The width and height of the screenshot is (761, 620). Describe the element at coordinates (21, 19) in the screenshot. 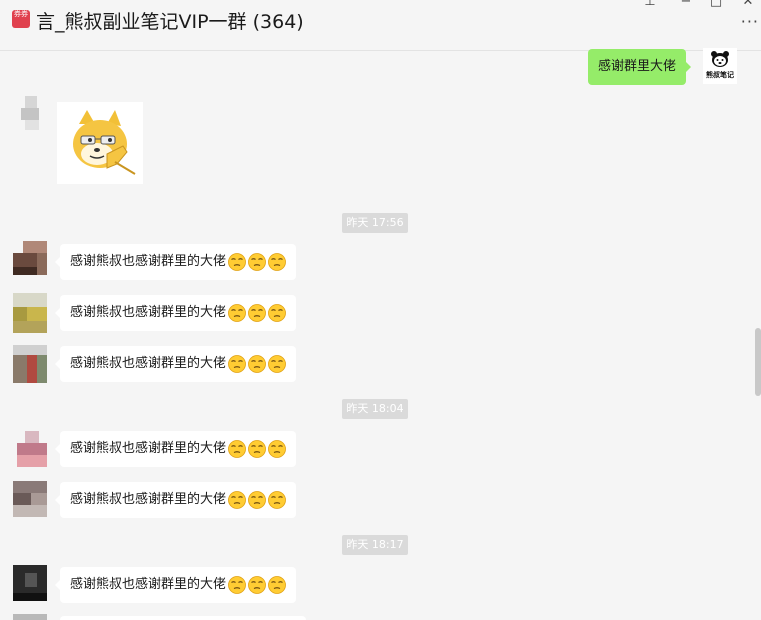

I see `group-chat-icon: 券券` at that location.